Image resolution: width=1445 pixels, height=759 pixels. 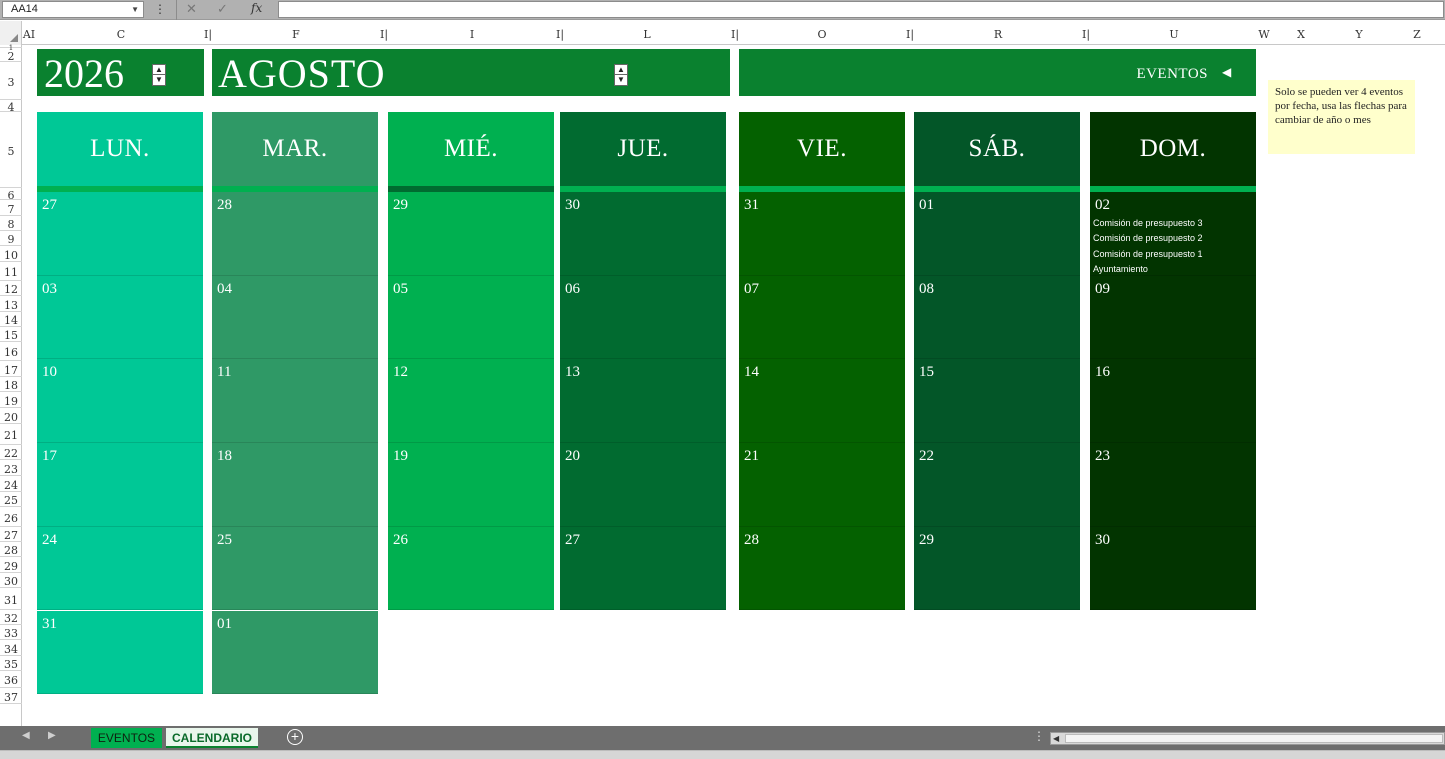 I want to click on row-header: 9, so click(x=11, y=238).